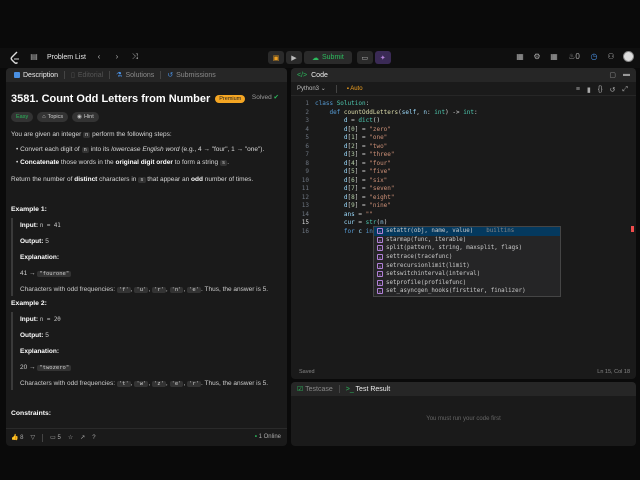 This screenshot has height=480, width=640. What do you see at coordinates (99, 57) in the screenshot?
I see `chevron-left-icon: ‹` at bounding box center [99, 57].